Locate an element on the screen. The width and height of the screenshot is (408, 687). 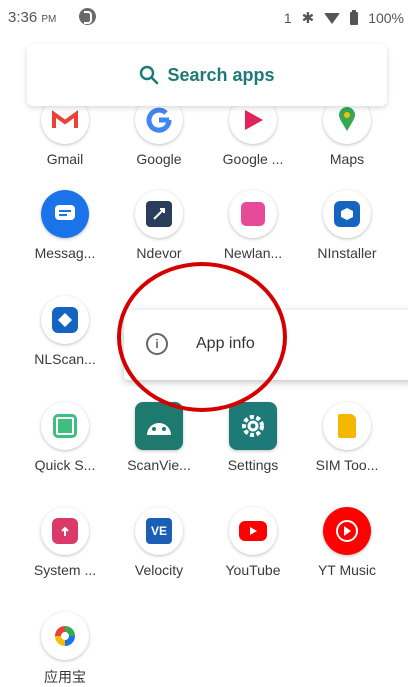
battery-icon is located at coordinates (354, 17).